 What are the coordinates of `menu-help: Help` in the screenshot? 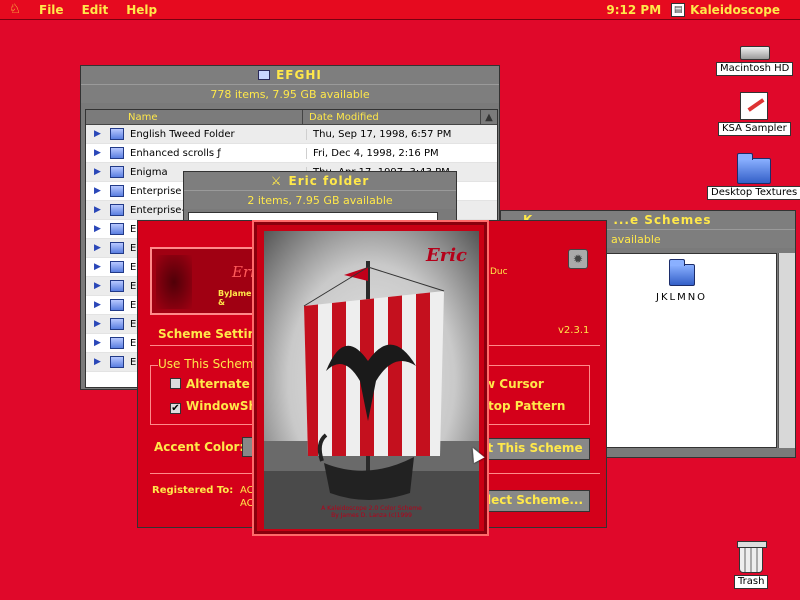 It's located at (141, 10).